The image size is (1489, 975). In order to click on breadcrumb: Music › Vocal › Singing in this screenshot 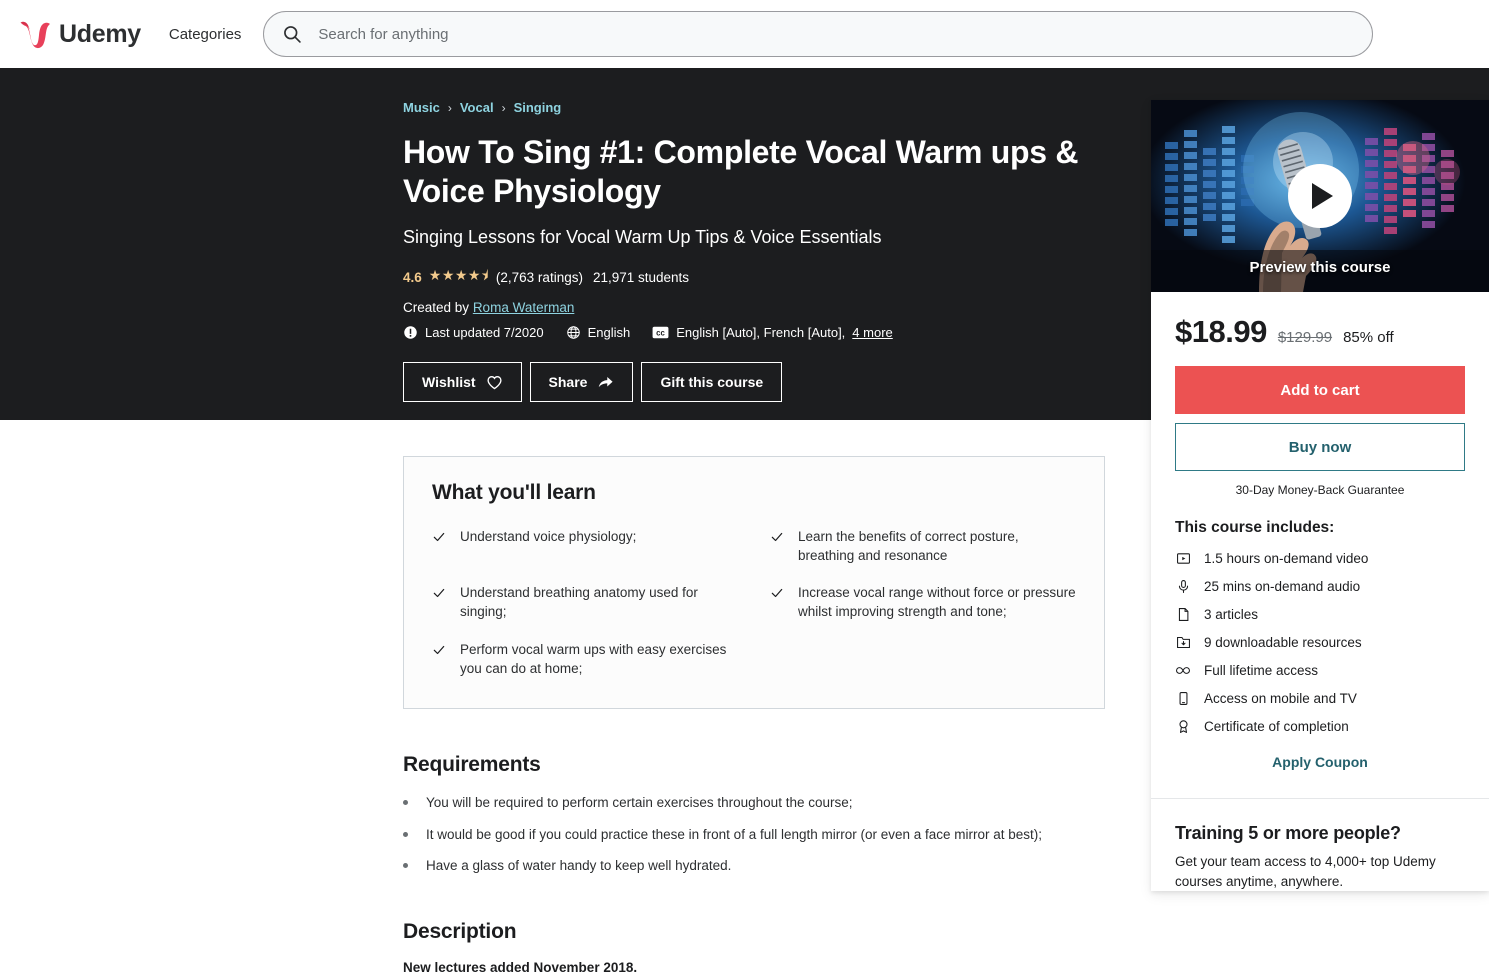, I will do `click(758, 107)`.